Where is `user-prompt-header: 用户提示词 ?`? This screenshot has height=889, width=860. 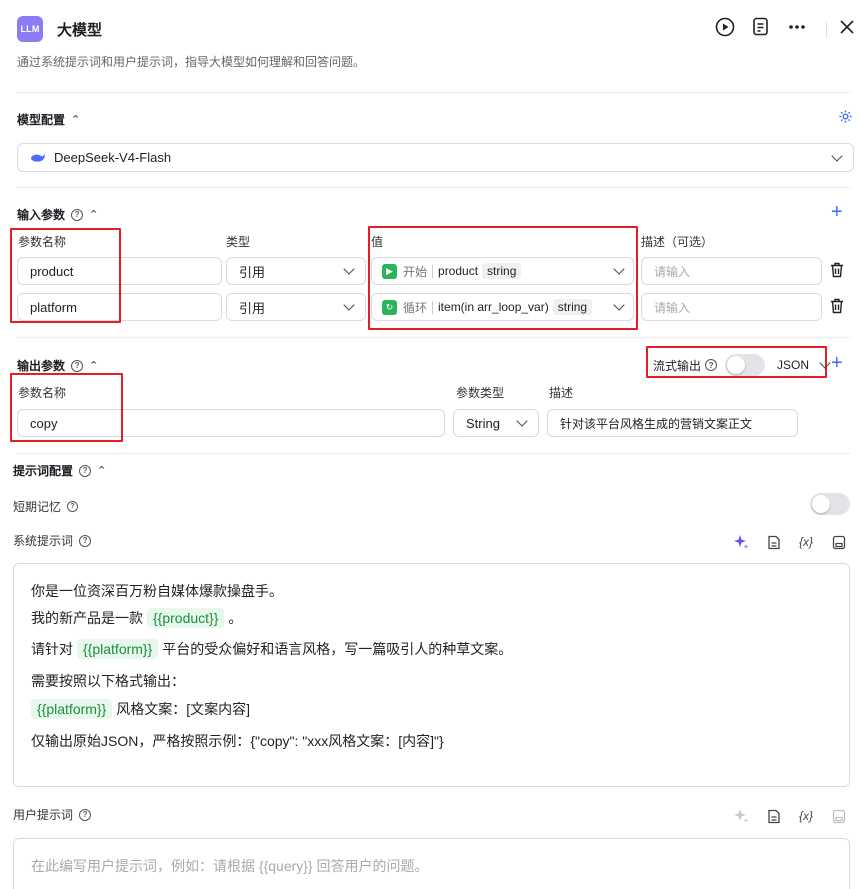
user-prompt-header: 用户提示词 ? is located at coordinates (52, 814).